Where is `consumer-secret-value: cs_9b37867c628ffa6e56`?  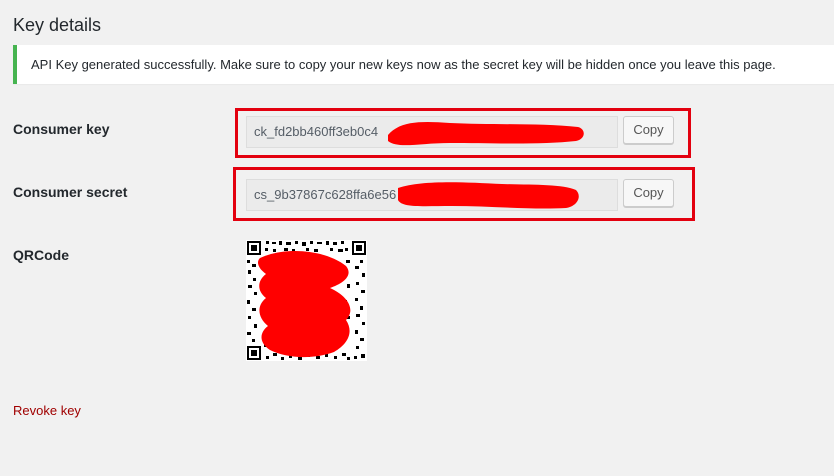
consumer-secret-value: cs_9b37867c628ffa6e56 is located at coordinates (325, 194).